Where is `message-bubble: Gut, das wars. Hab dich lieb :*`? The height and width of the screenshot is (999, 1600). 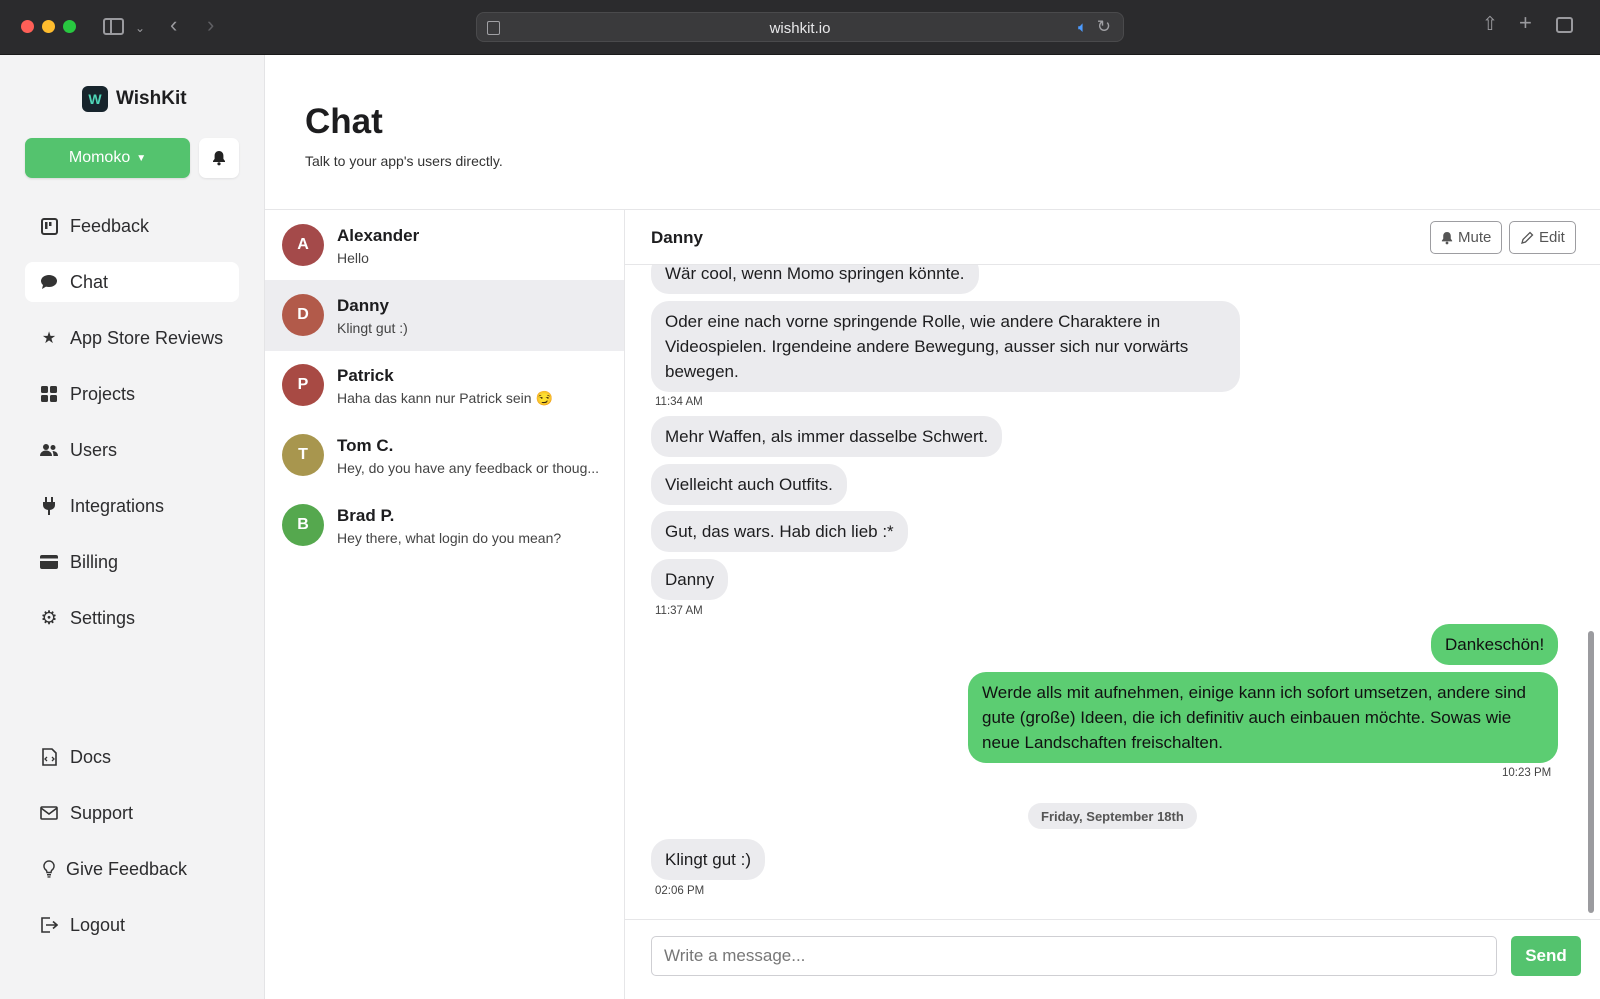 message-bubble: Gut, das wars. Hab dich lieb :* is located at coordinates (779, 531).